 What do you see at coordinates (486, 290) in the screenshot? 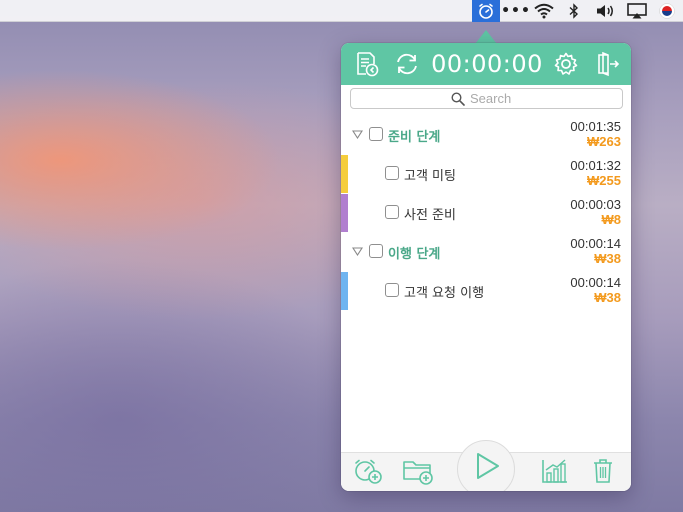
I see `task-row: 고객 요청 이행 00:00:14 ₩38` at bounding box center [486, 290].